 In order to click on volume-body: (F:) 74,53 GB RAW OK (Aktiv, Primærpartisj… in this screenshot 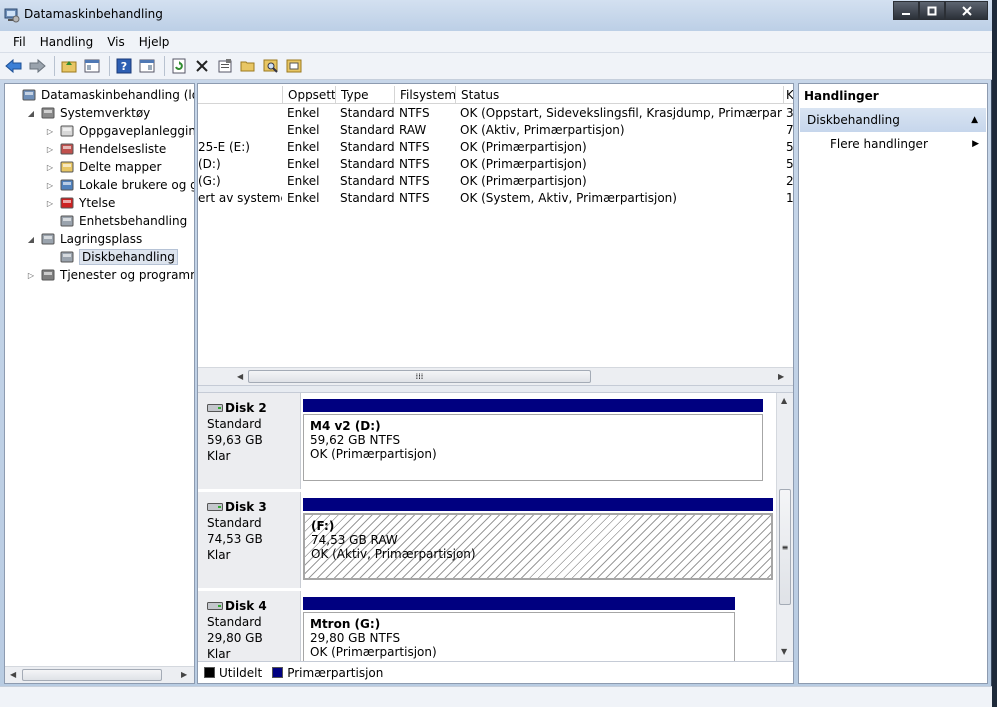, I will do `click(538, 546)`.